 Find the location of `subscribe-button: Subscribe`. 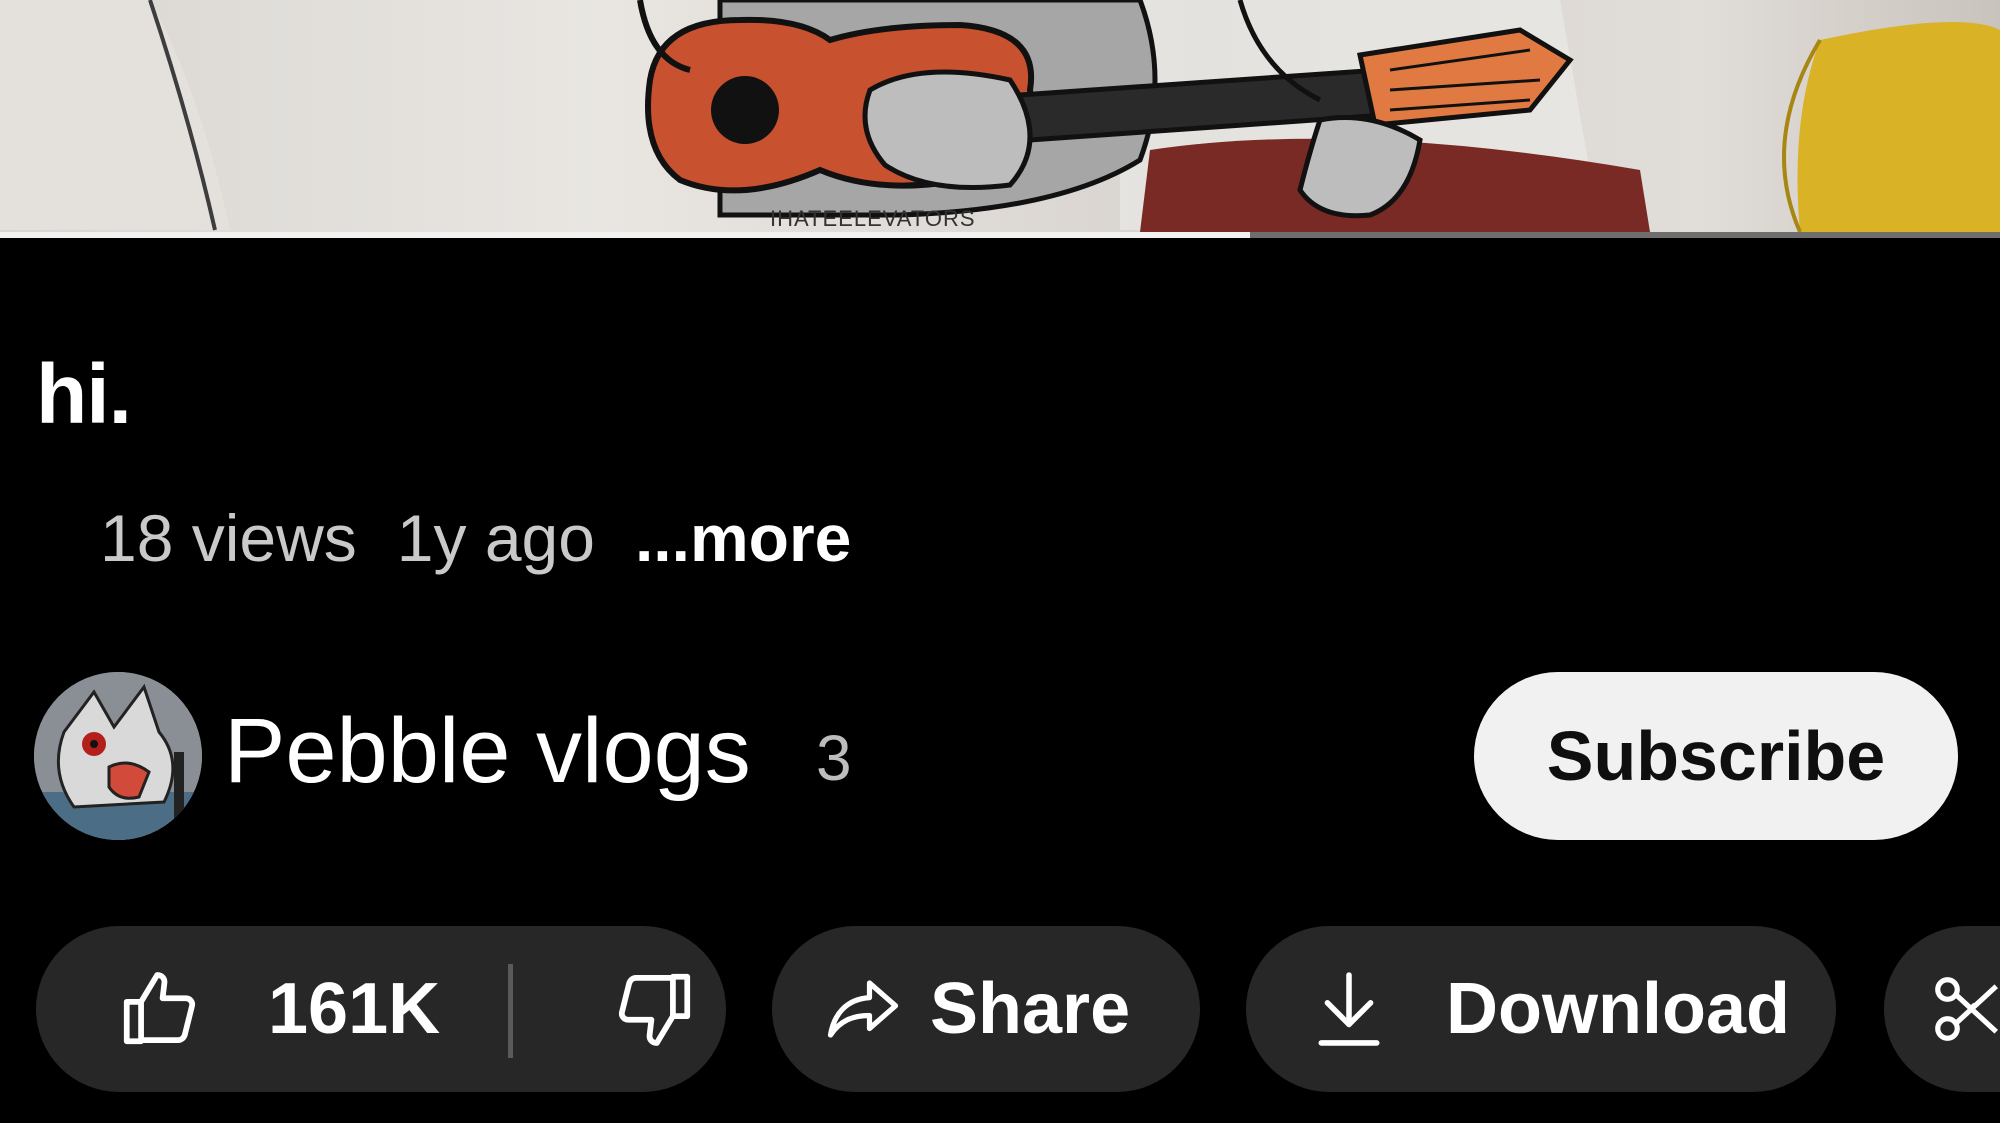

subscribe-button: Subscribe is located at coordinates (1716, 756).